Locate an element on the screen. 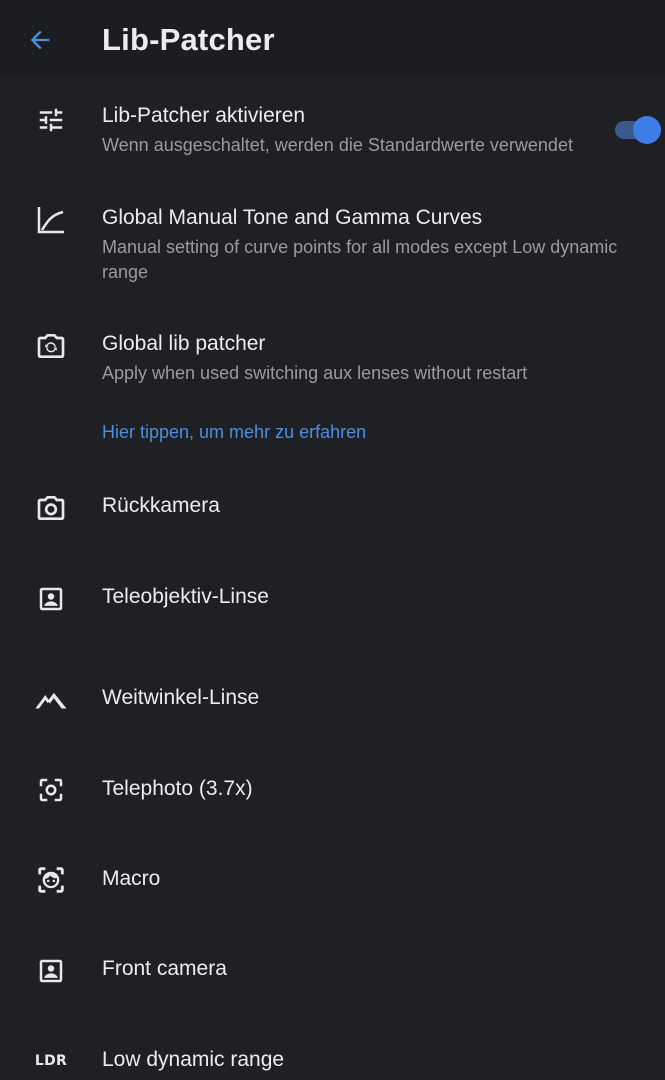 The image size is (665, 1080). camera-switch-icon is located at coordinates (51, 346).